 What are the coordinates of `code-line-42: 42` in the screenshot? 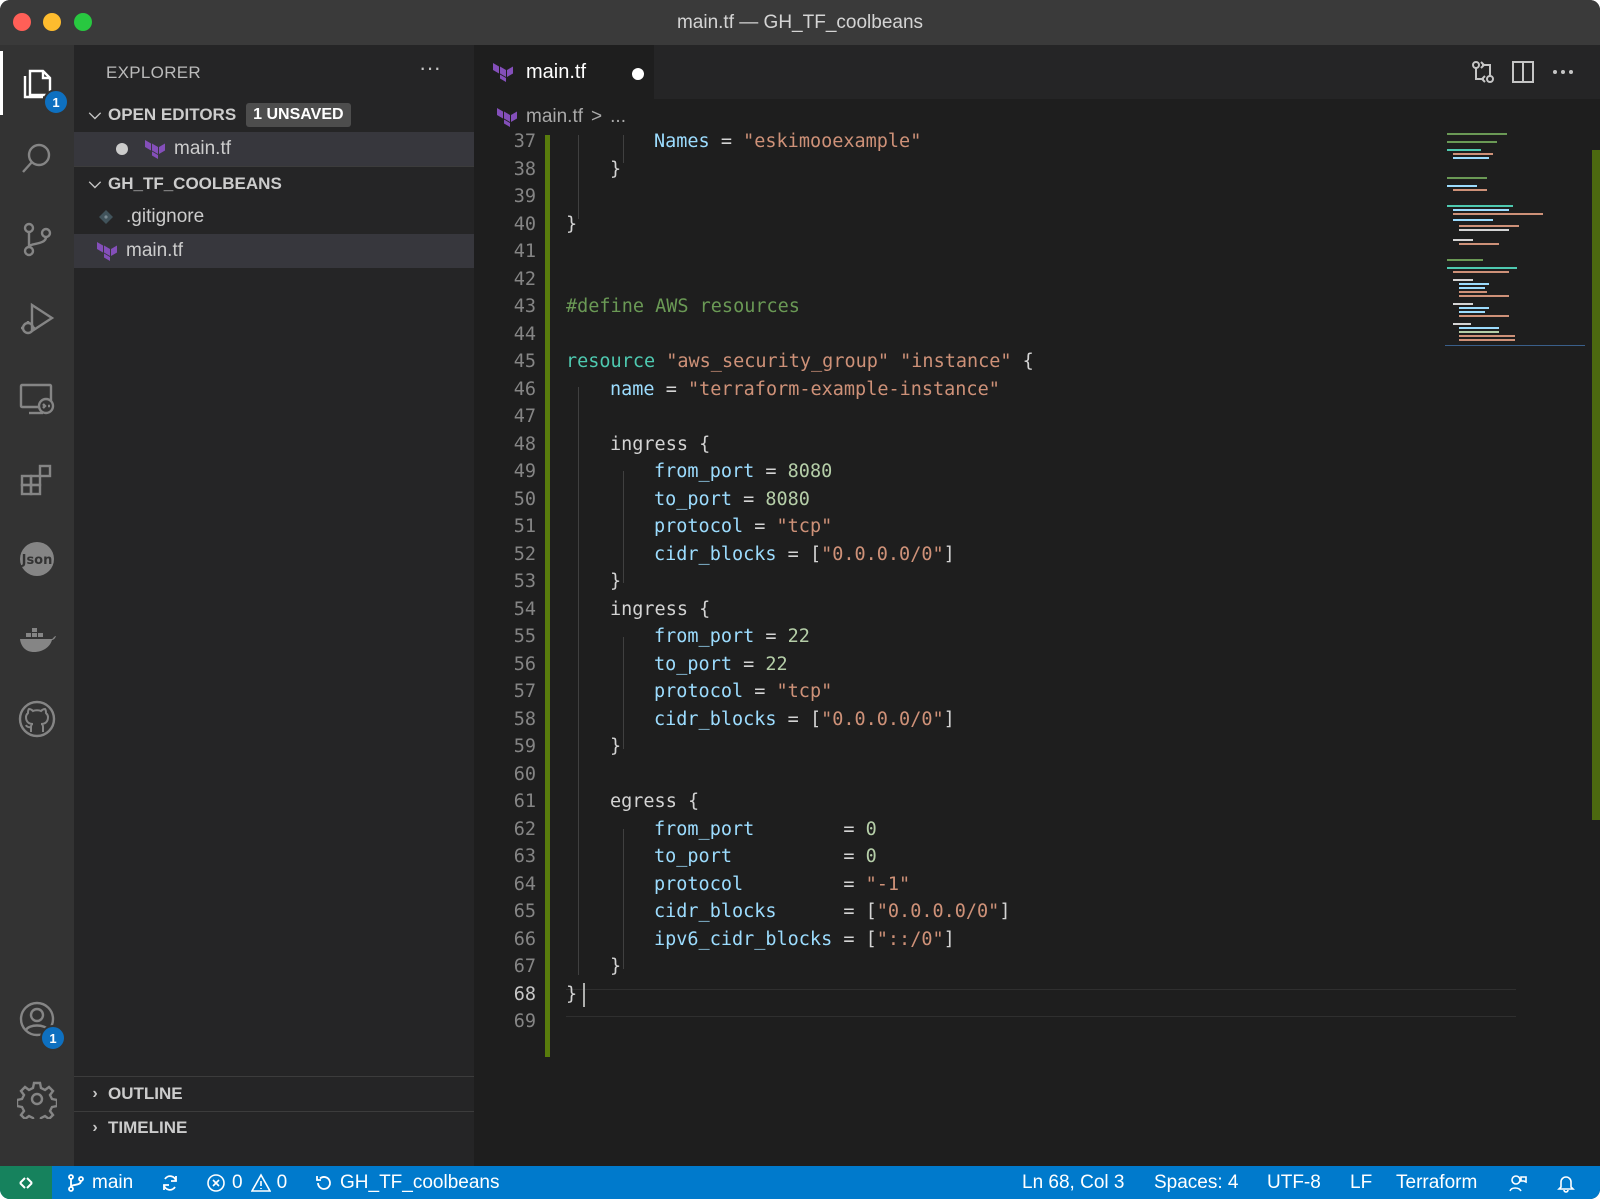 It's located at (974, 280).